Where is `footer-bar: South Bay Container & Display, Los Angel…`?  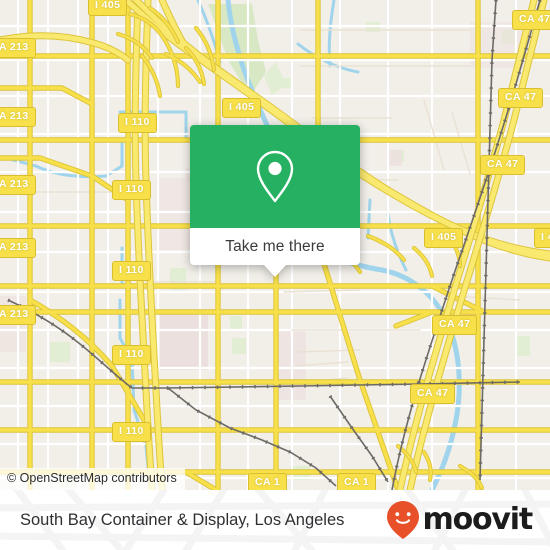 footer-bar: South Bay Container & Display, Los Angel… is located at coordinates (275, 520).